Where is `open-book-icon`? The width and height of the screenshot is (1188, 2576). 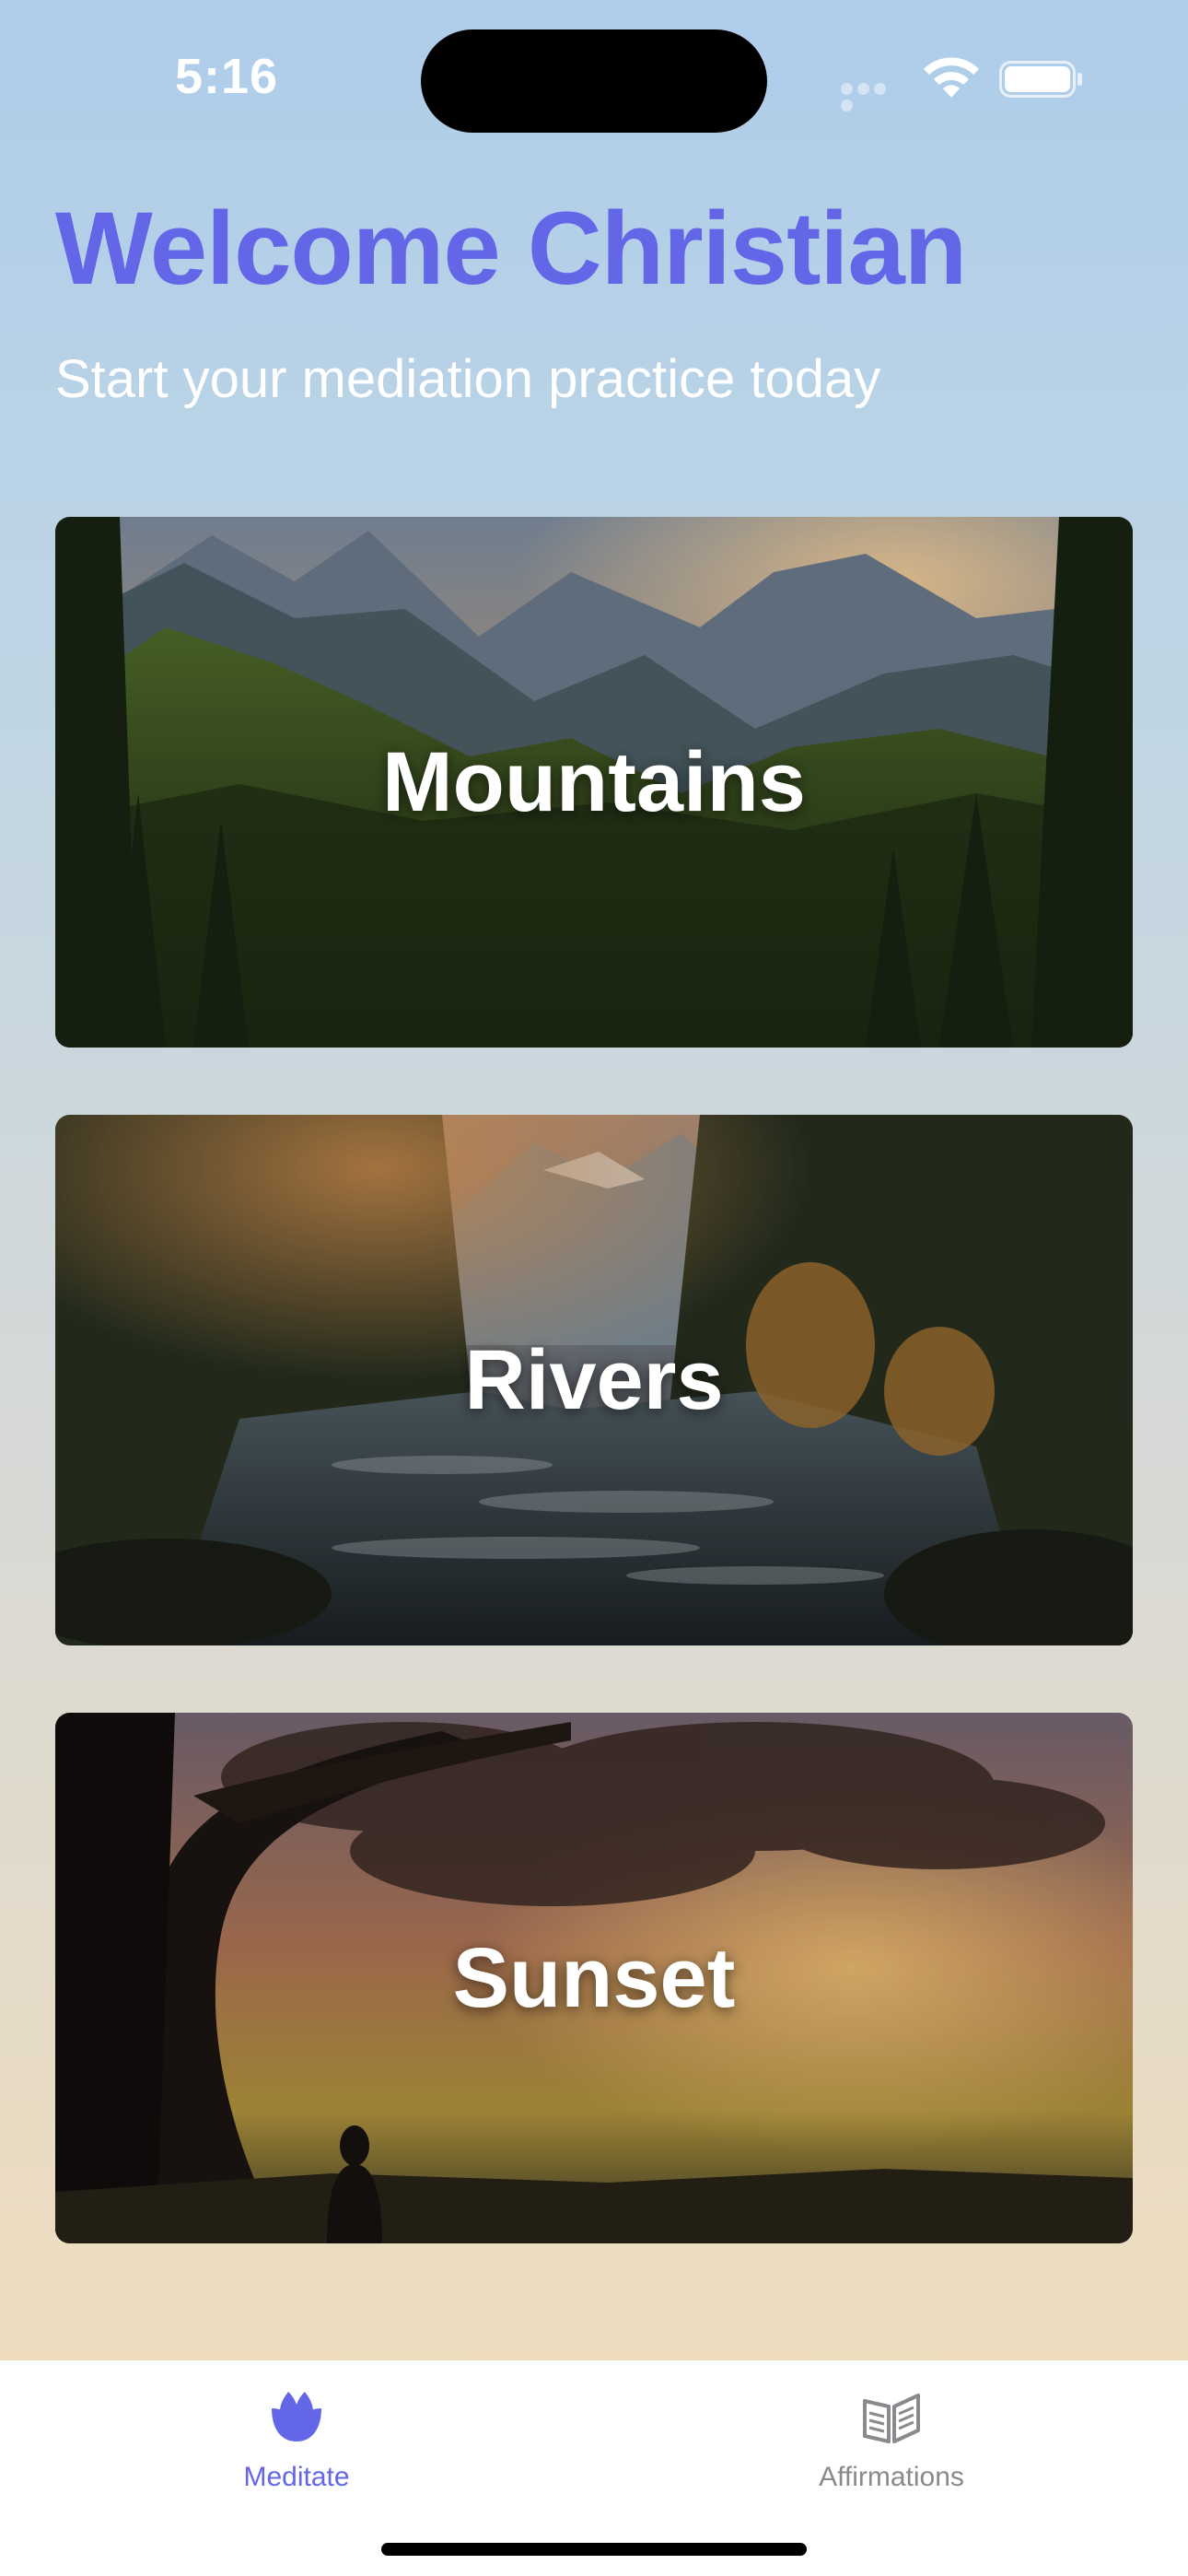 open-book-icon is located at coordinates (891, 2418).